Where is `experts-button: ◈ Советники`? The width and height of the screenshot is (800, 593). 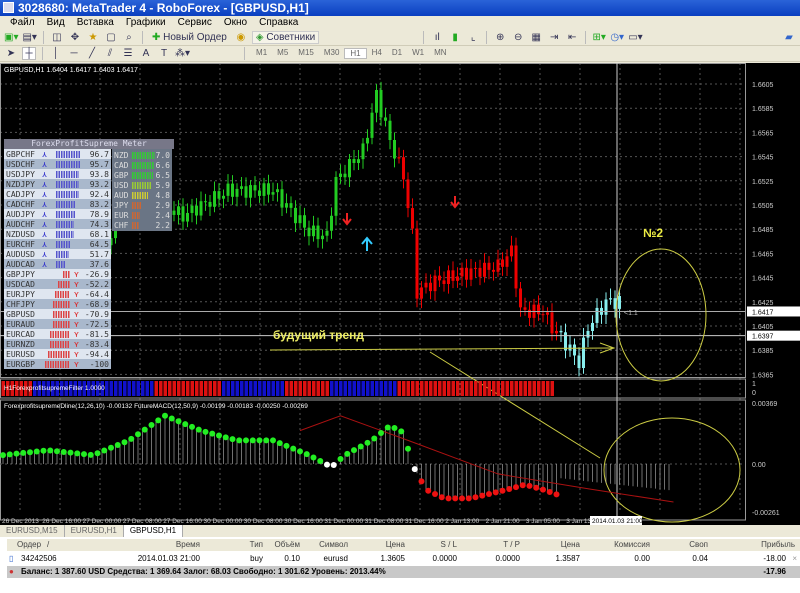 experts-button: ◈ Советники is located at coordinates (285, 37).